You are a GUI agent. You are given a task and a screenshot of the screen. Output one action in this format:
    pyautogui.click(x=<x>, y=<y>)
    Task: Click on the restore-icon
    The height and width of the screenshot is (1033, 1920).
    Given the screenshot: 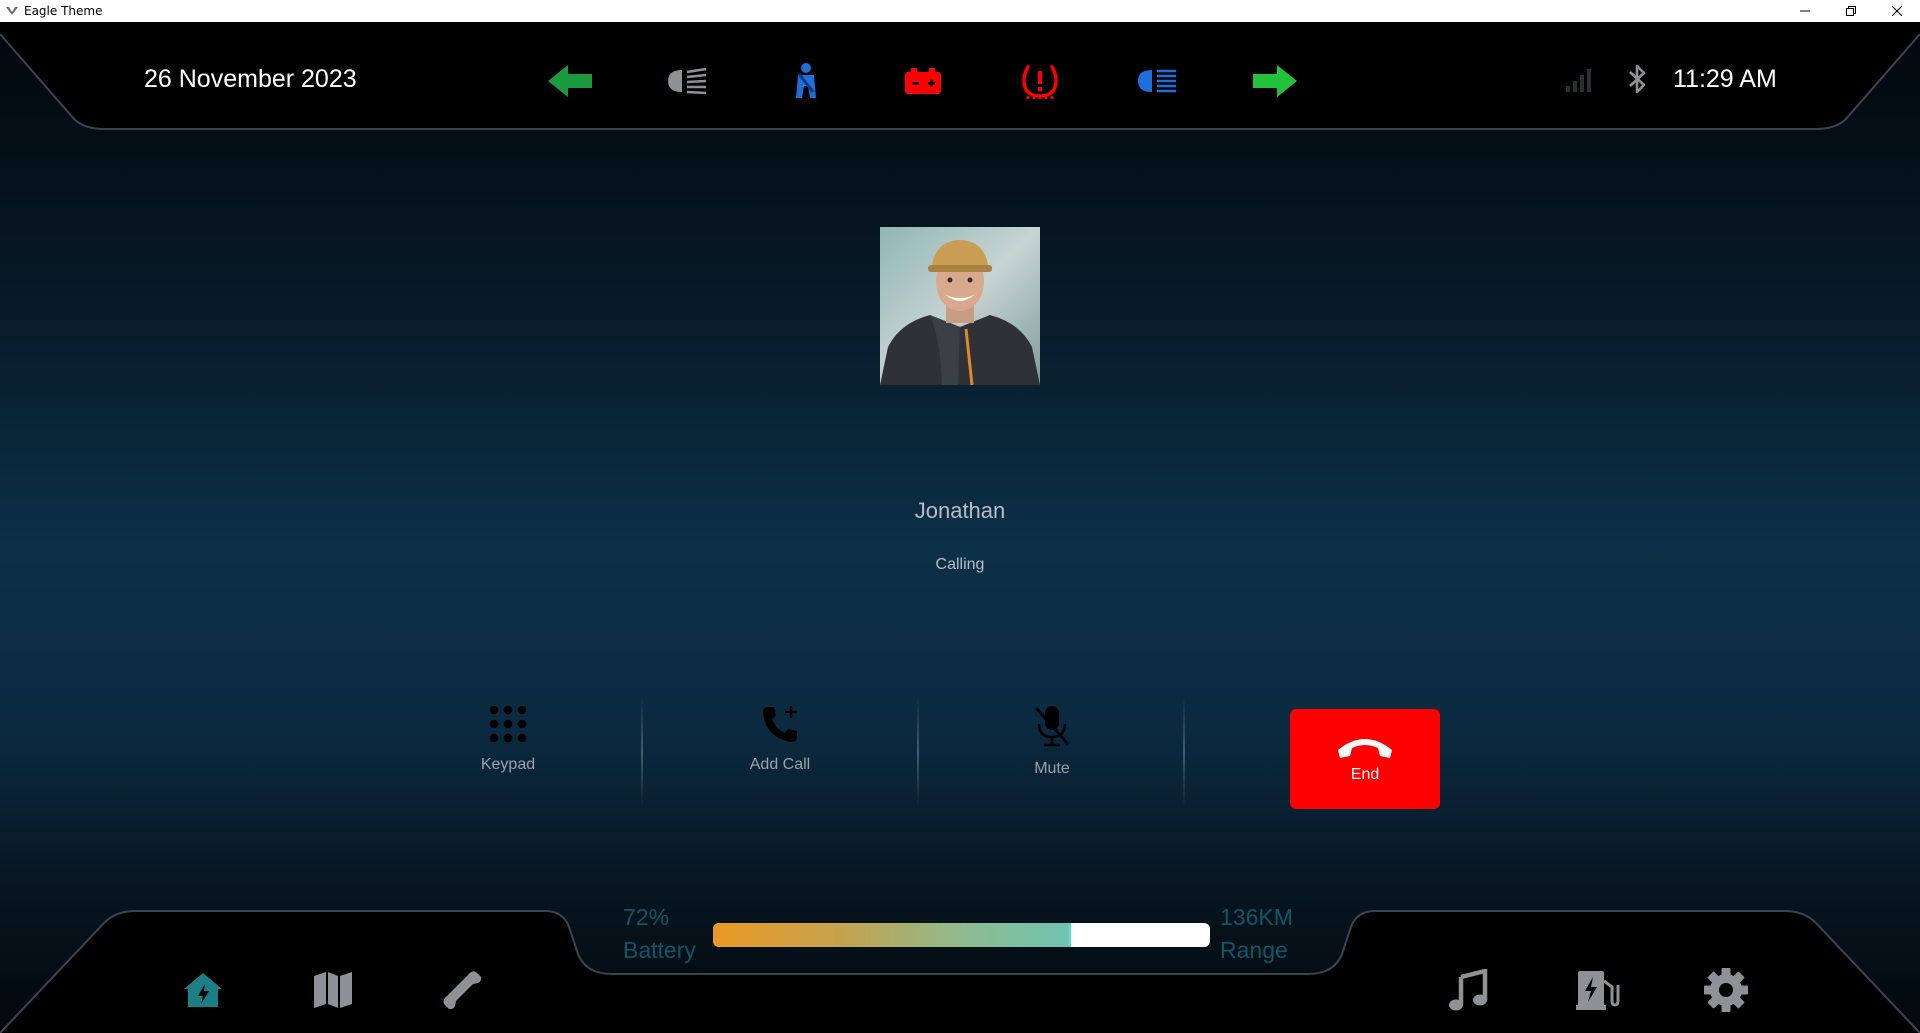 What is the action you would take?
    pyautogui.click(x=1851, y=11)
    